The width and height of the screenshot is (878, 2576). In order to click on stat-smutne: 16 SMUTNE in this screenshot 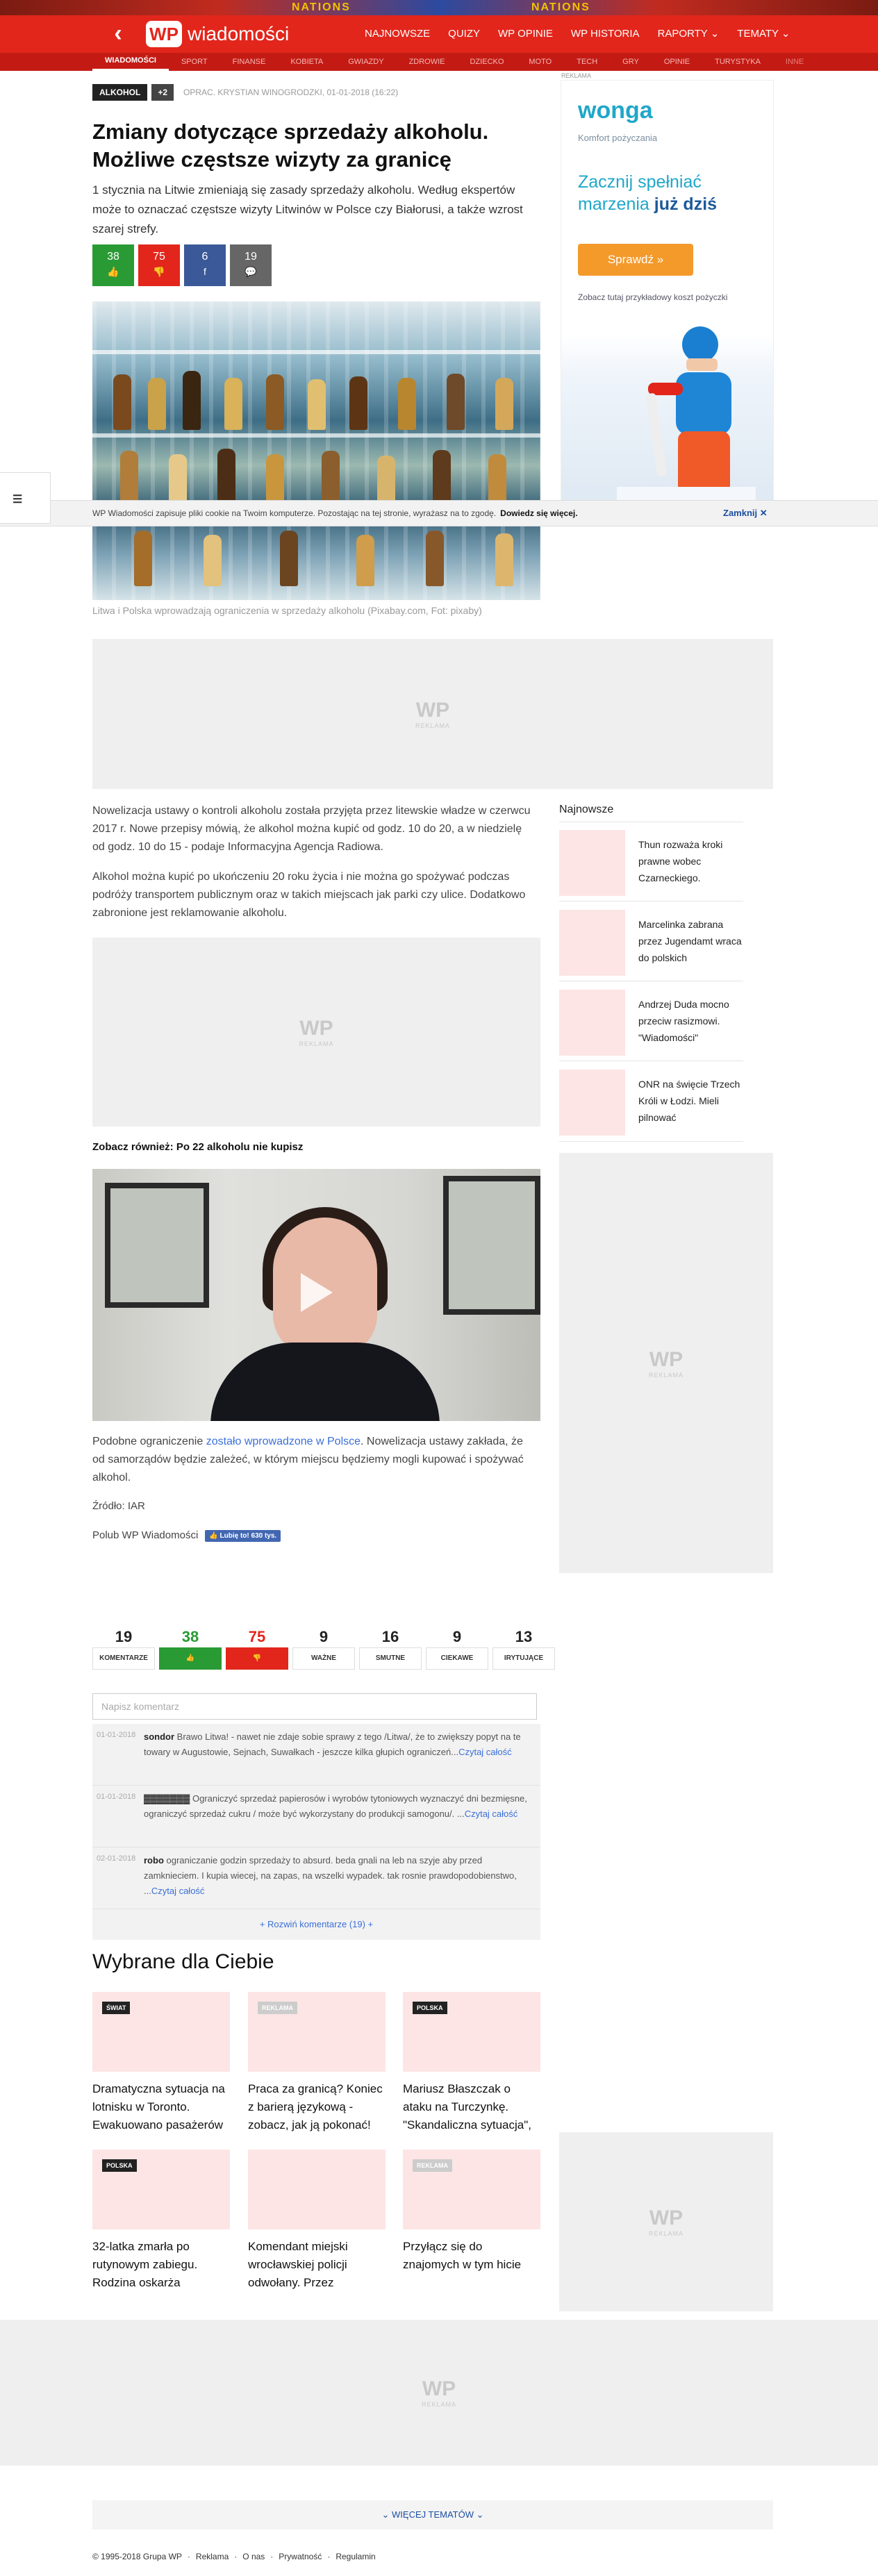, I will do `click(390, 1648)`.